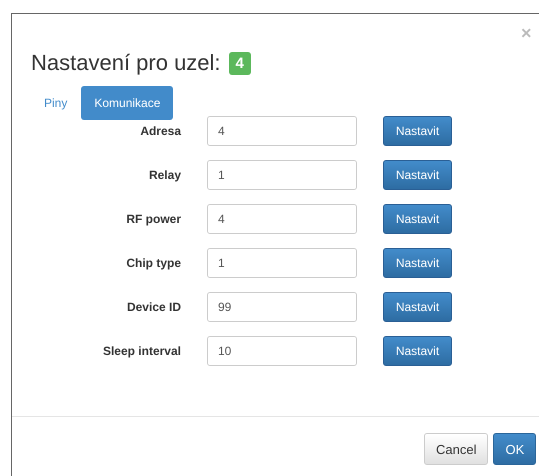  Describe the element at coordinates (456, 449) in the screenshot. I see `cancel-button: Cancel` at that location.